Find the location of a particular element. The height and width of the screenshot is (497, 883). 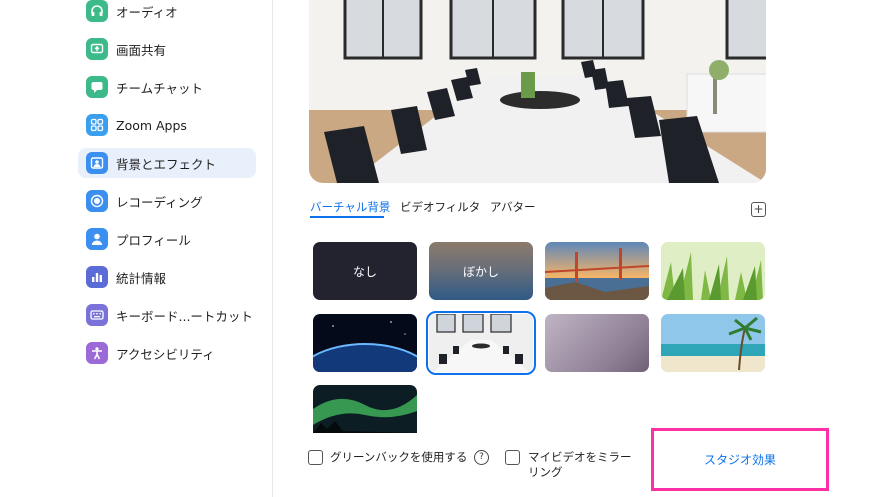

record-icon is located at coordinates (97, 201).